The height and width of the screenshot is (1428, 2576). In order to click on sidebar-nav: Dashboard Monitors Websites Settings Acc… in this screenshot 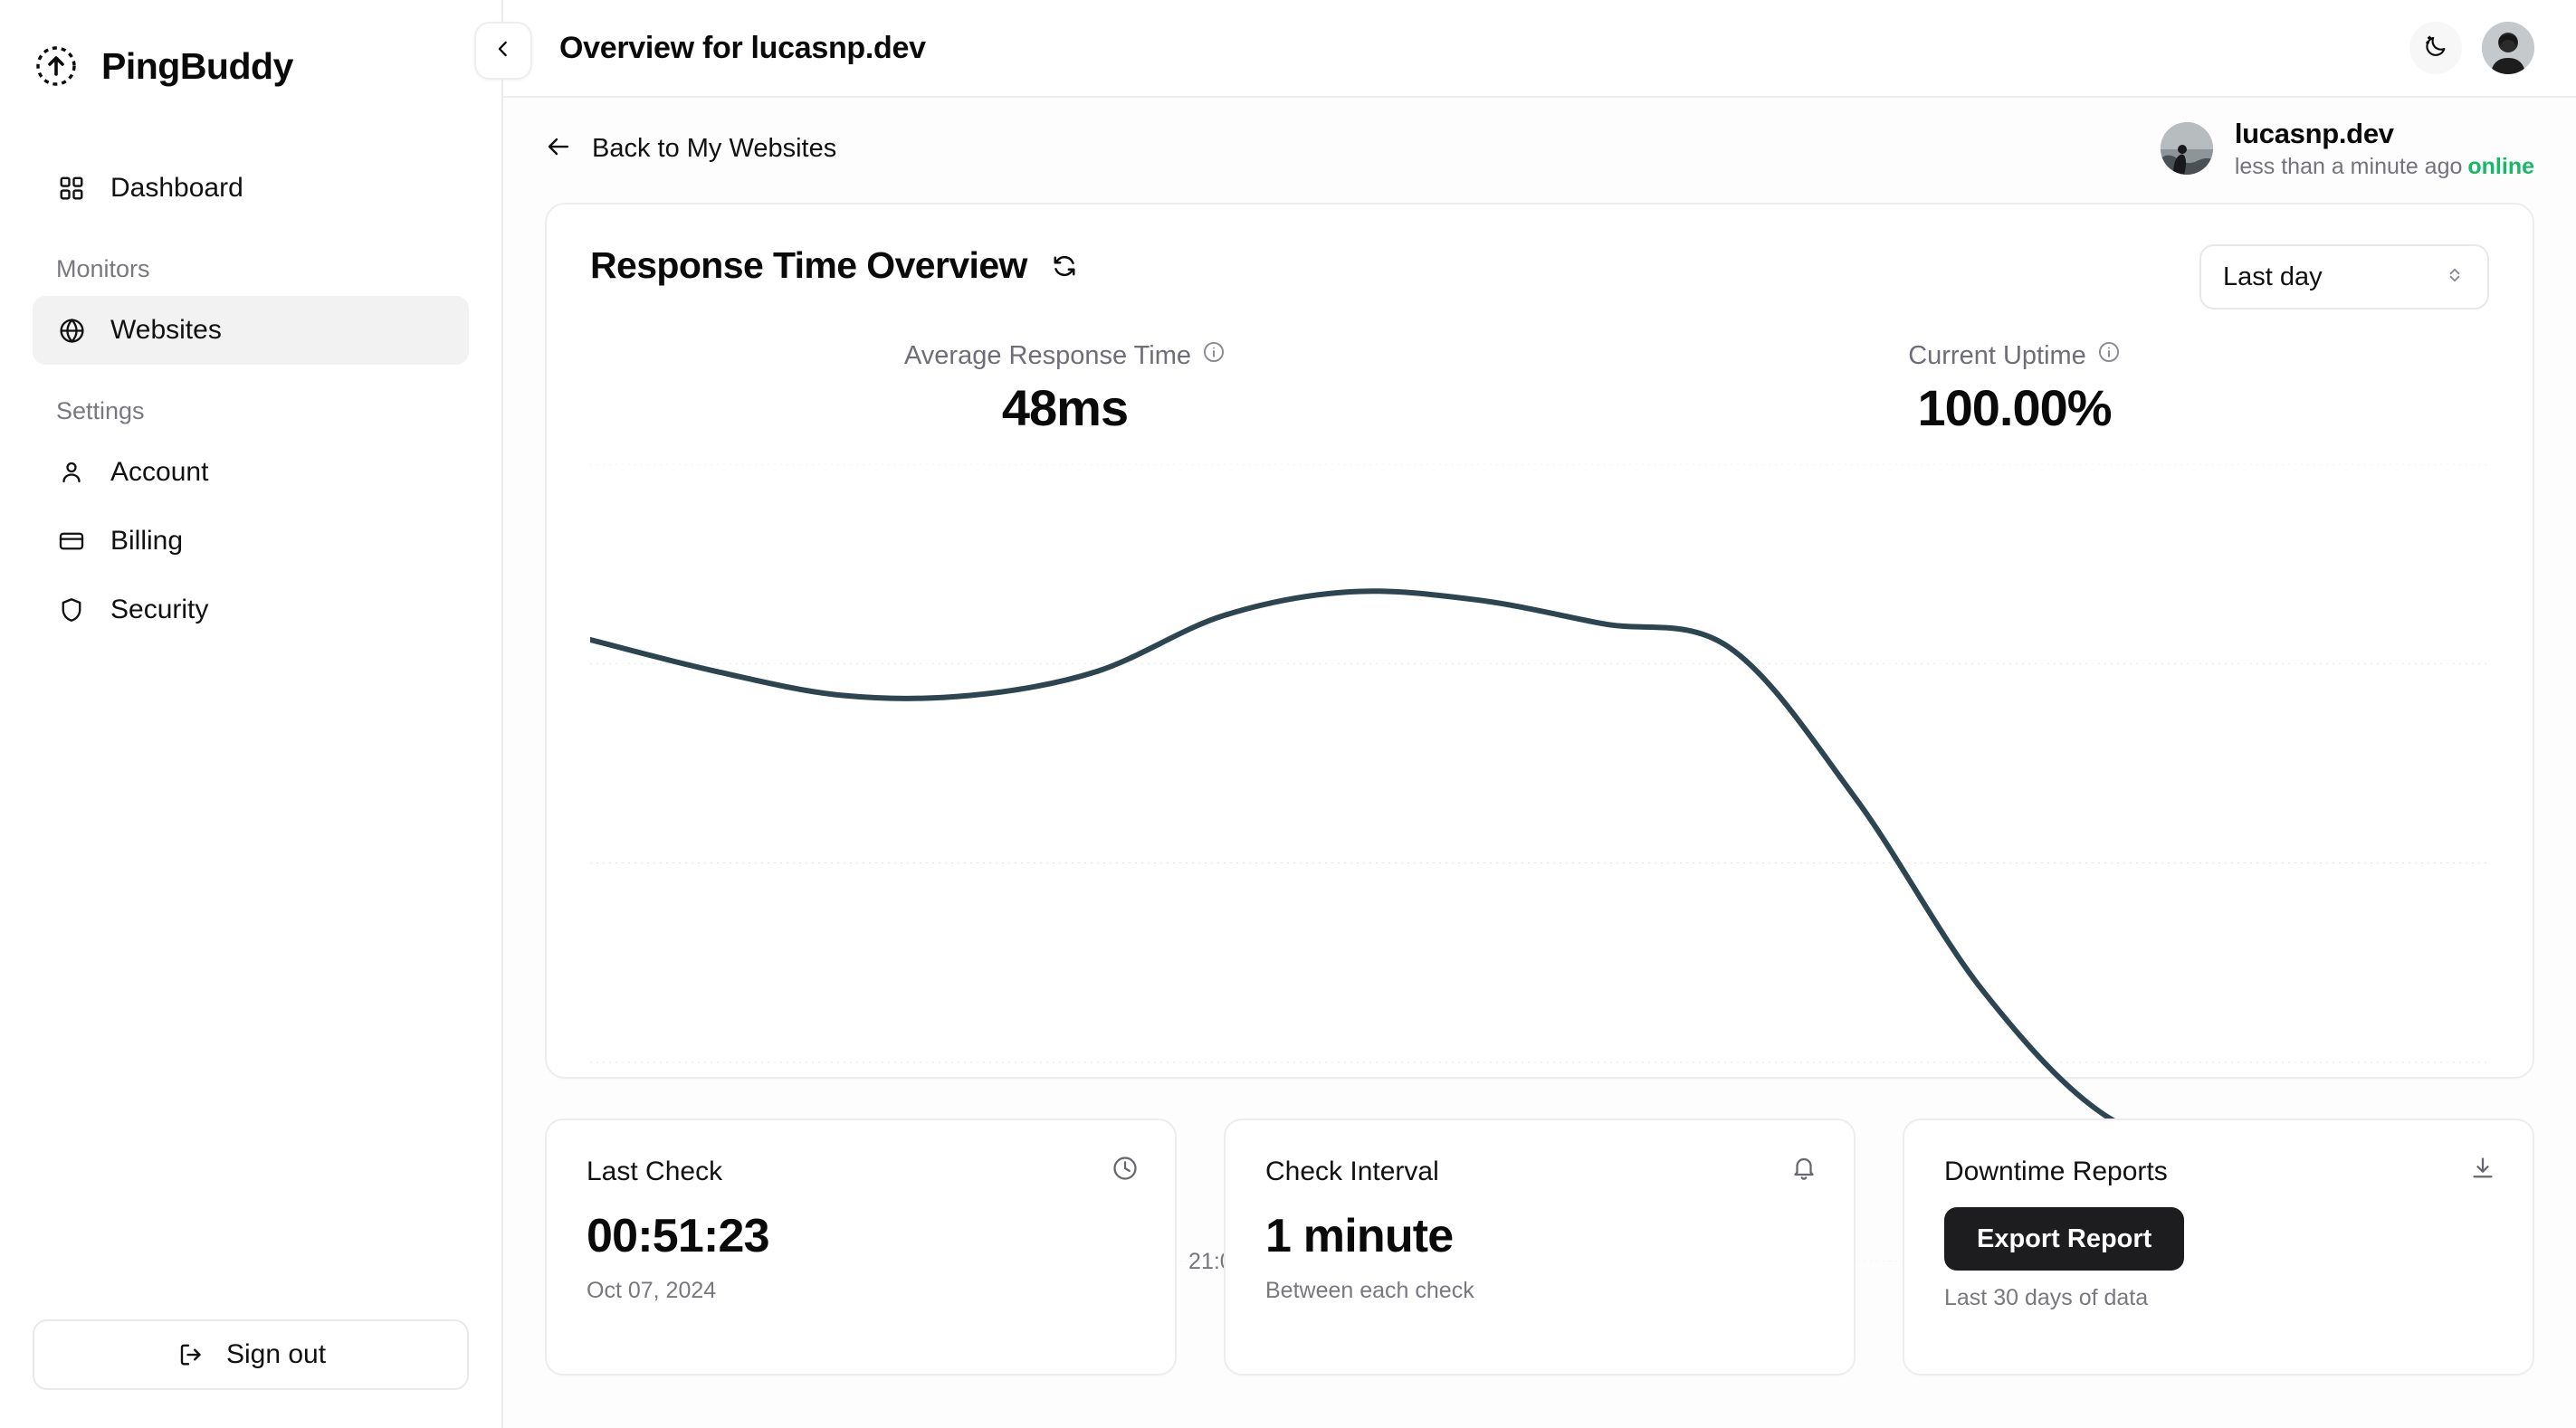, I will do `click(250, 371)`.